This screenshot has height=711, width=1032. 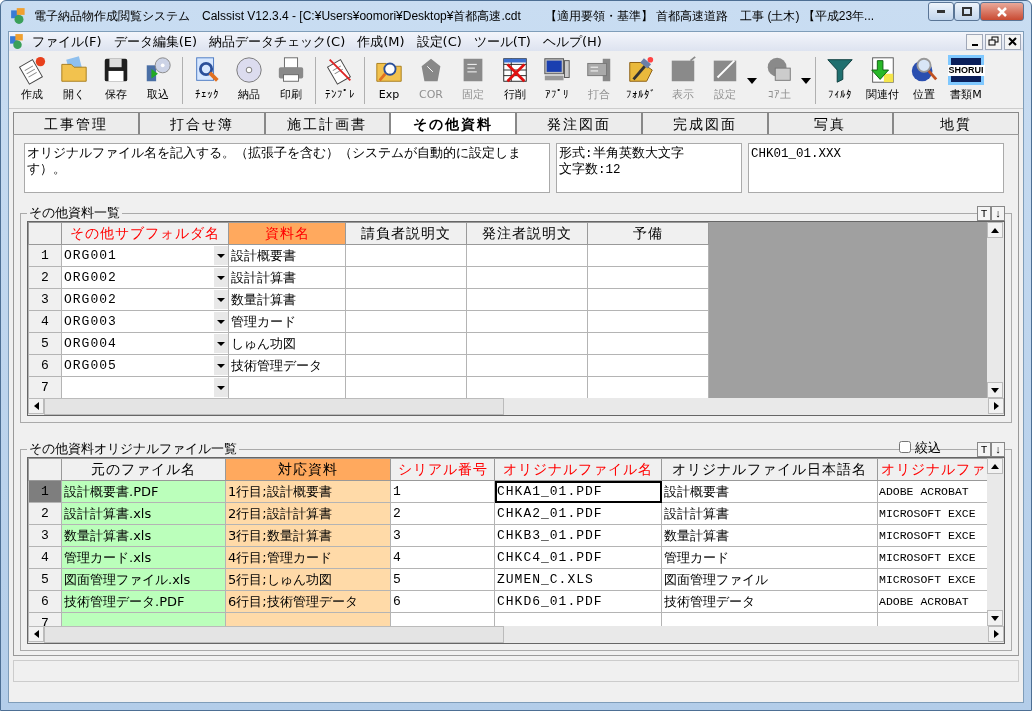 I want to click on toolbar-button: Exp, so click(x=389, y=80).